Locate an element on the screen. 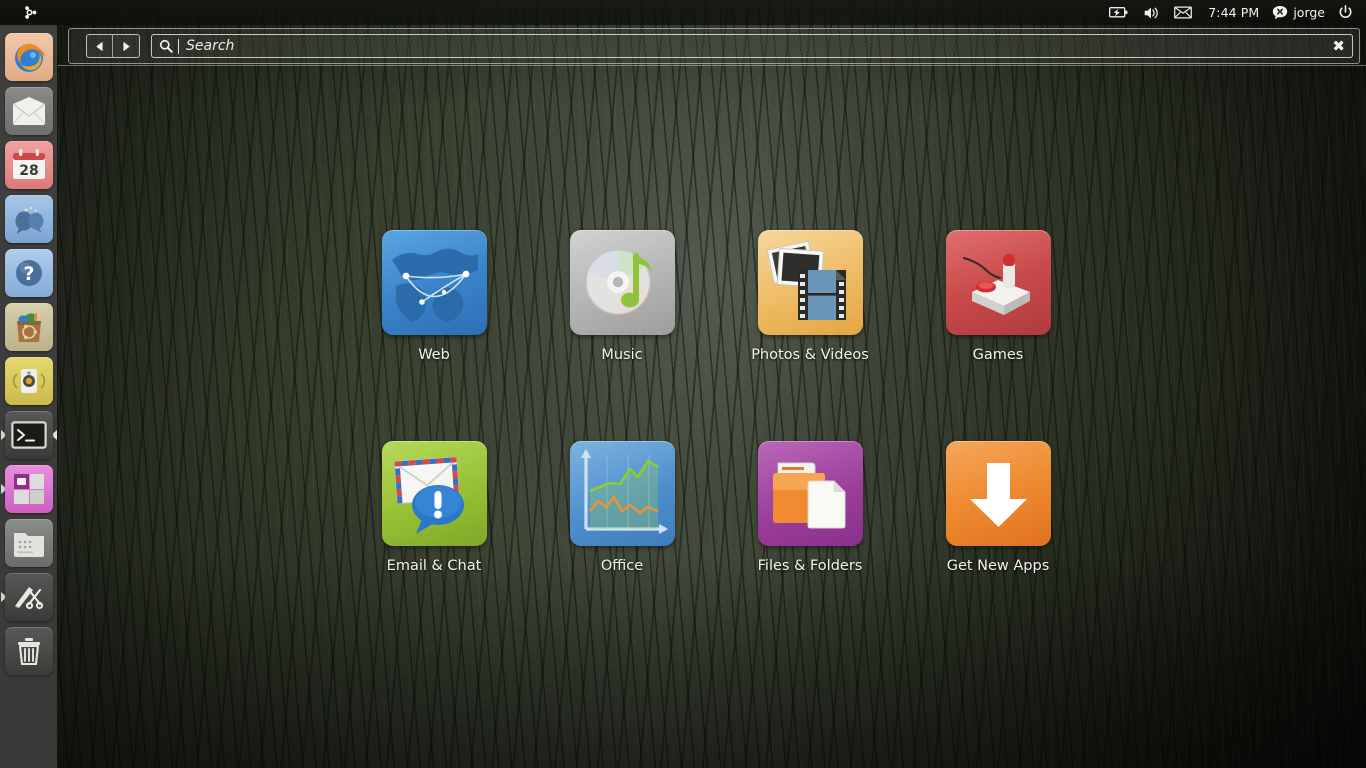 The height and width of the screenshot is (768, 1366). launcher-item-music-player is located at coordinates (29, 381).